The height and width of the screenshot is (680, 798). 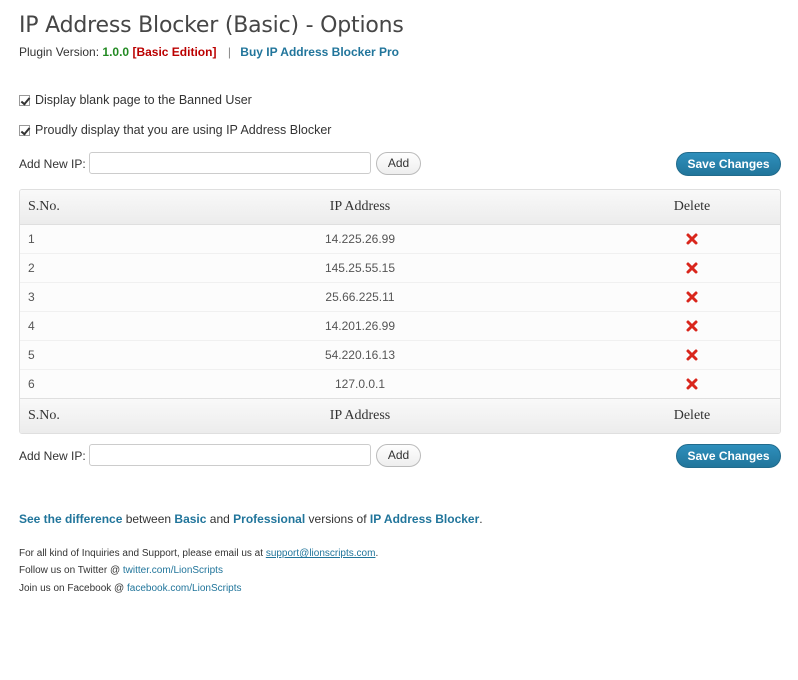 What do you see at coordinates (692, 207) in the screenshot?
I see `column-header-delete: Delete` at bounding box center [692, 207].